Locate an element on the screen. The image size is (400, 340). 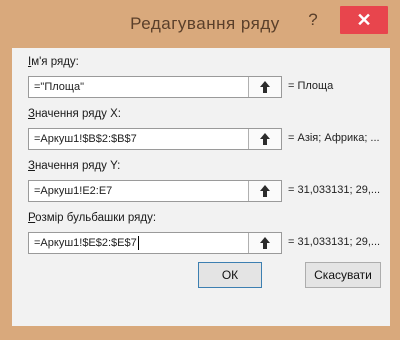
help-button: ? is located at coordinates (313, 21).